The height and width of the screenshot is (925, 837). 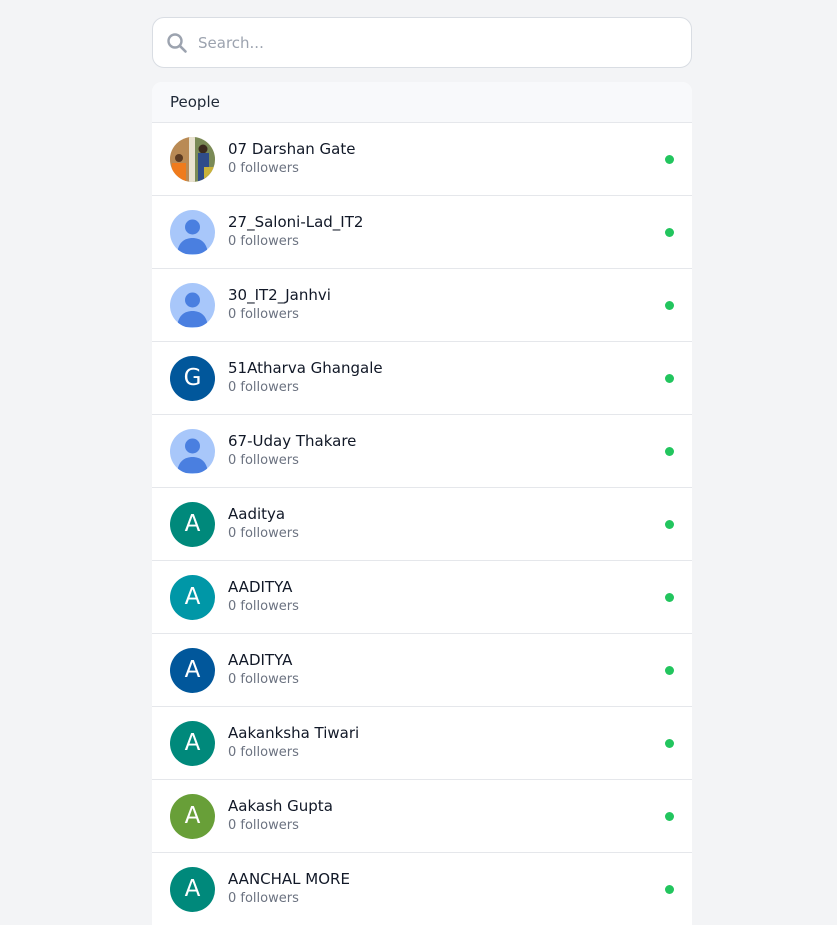 What do you see at coordinates (422, 888) in the screenshot?
I see `list-item: A AANCHAL MORE 0 followers` at bounding box center [422, 888].